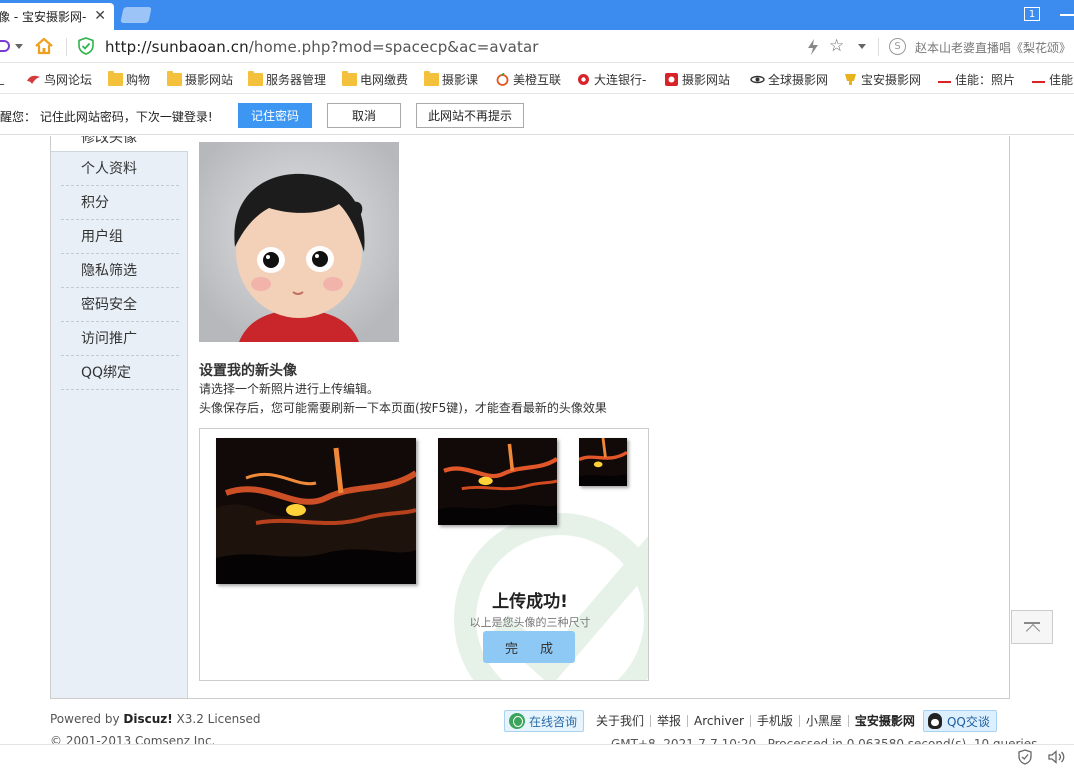 The height and width of the screenshot is (768, 1074). Describe the element at coordinates (470, 115) in the screenshot. I see `never-ask-button: 此网站不再提示` at that location.